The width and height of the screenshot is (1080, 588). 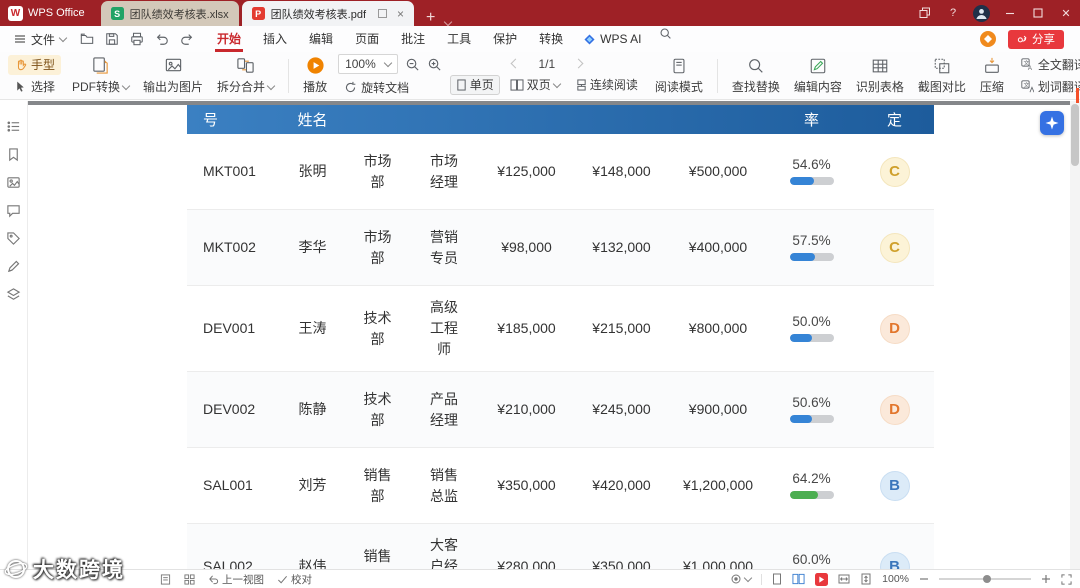 I want to click on zoom-out-button, so click(x=924, y=579).